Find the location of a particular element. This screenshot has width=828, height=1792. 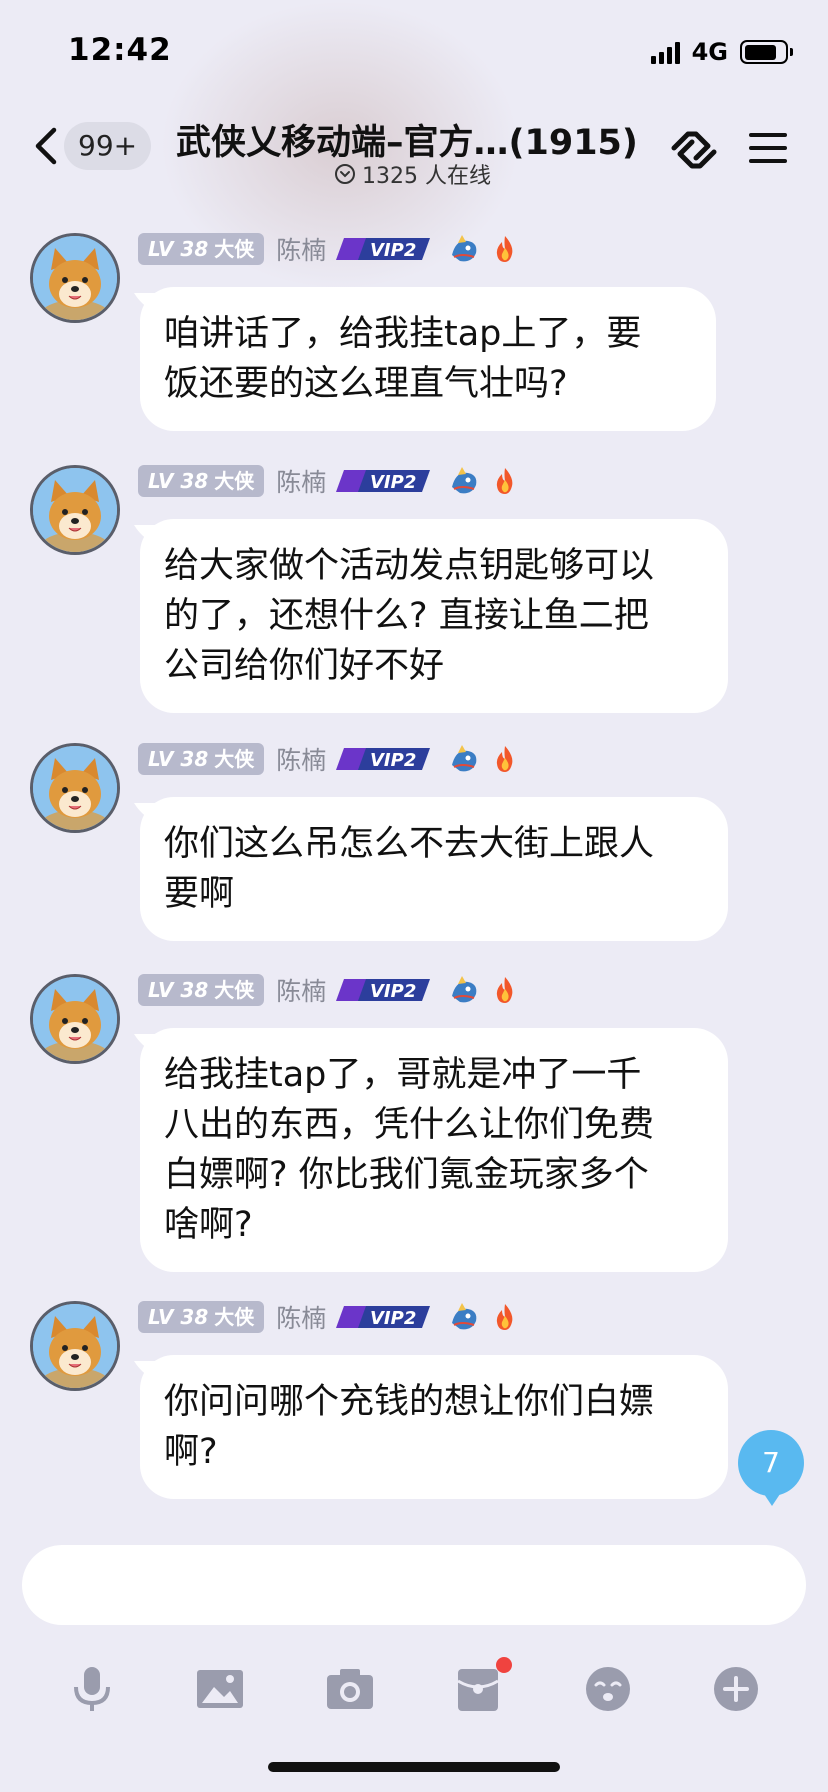

message-line: 的了，还想什么? 直接让鱼二把 is located at coordinates (406, 616).